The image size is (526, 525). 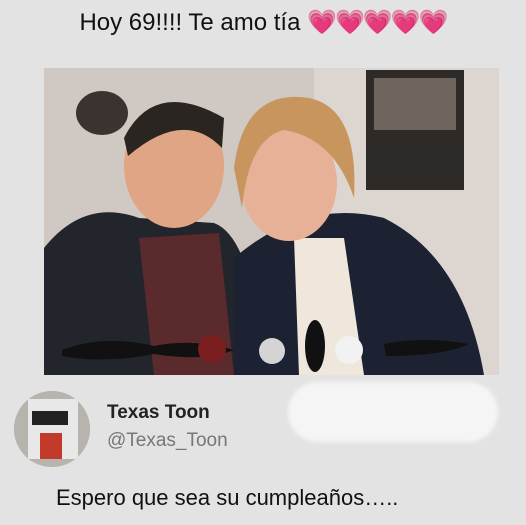 I want to click on avatar-image, so click(x=52, y=429).